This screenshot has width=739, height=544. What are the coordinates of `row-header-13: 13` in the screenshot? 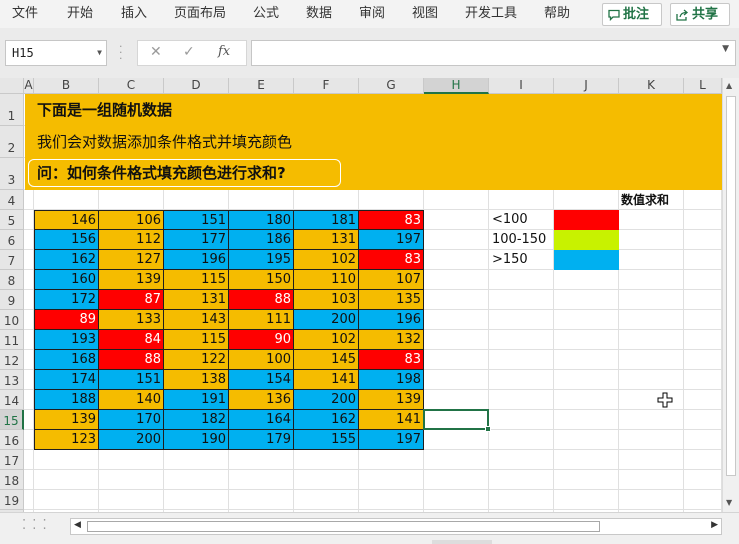 It's located at (12, 380).